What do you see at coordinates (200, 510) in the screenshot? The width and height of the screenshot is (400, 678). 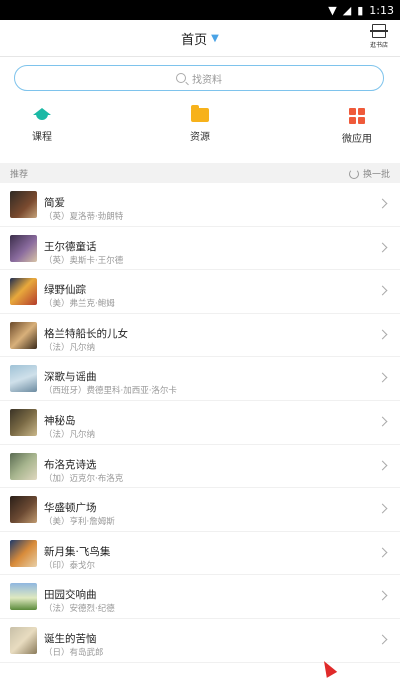 I see `list-item: 华盛顿广场 （美）亨利·詹姆斯` at bounding box center [200, 510].